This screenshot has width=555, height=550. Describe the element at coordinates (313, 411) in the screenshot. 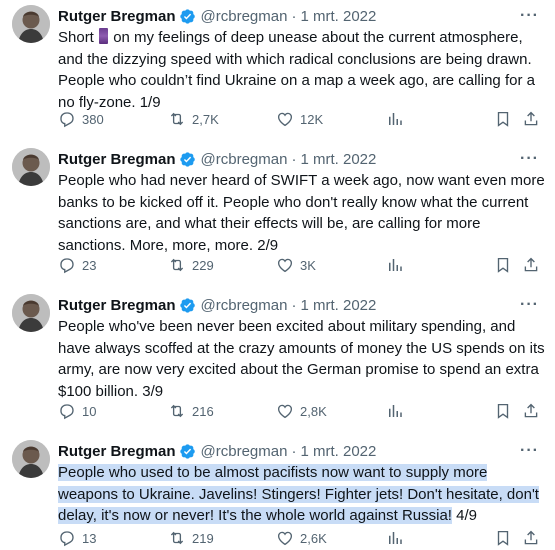

I see `like-count: 2,8K` at that location.